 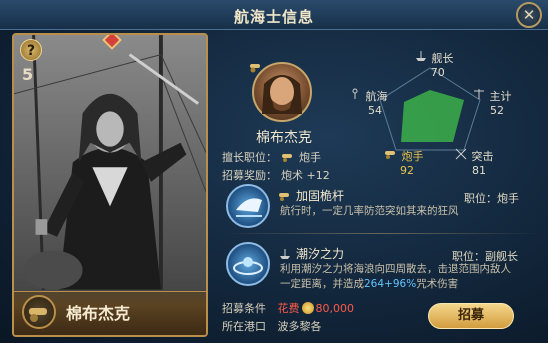 What do you see at coordinates (479, 94) in the screenshot?
I see `scale-icon` at bounding box center [479, 94].